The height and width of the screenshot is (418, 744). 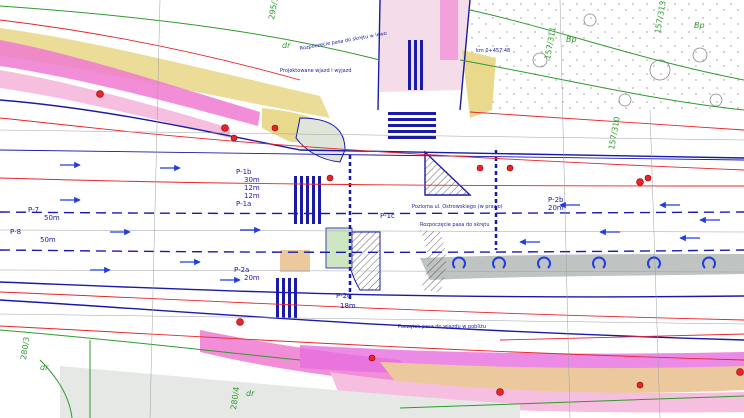 I want to click on length-label-2: 12m, so click(x=252, y=188).